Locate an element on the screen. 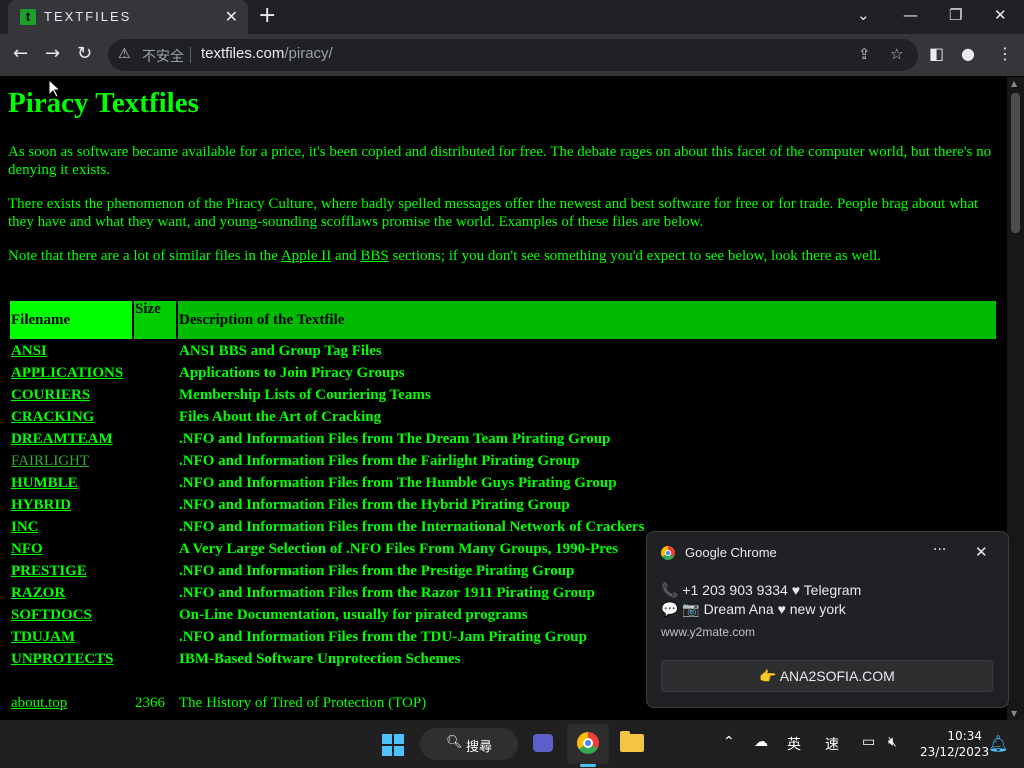  reload-icon: ↻ is located at coordinates (84, 53).